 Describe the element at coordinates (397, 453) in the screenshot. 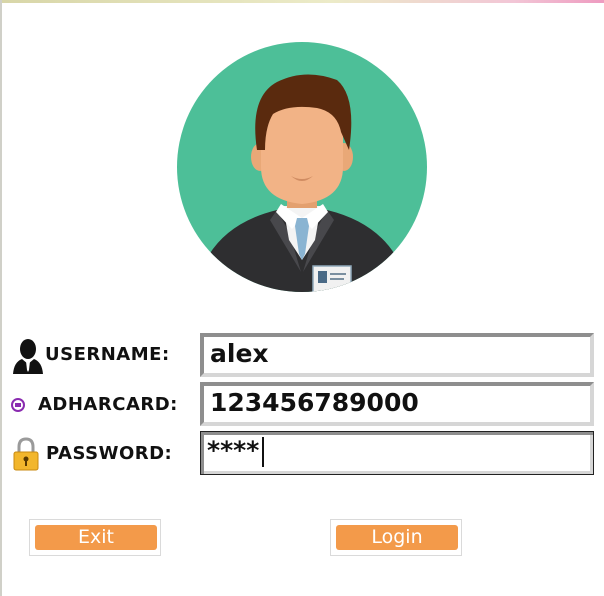

I see `password-field: ****` at that location.